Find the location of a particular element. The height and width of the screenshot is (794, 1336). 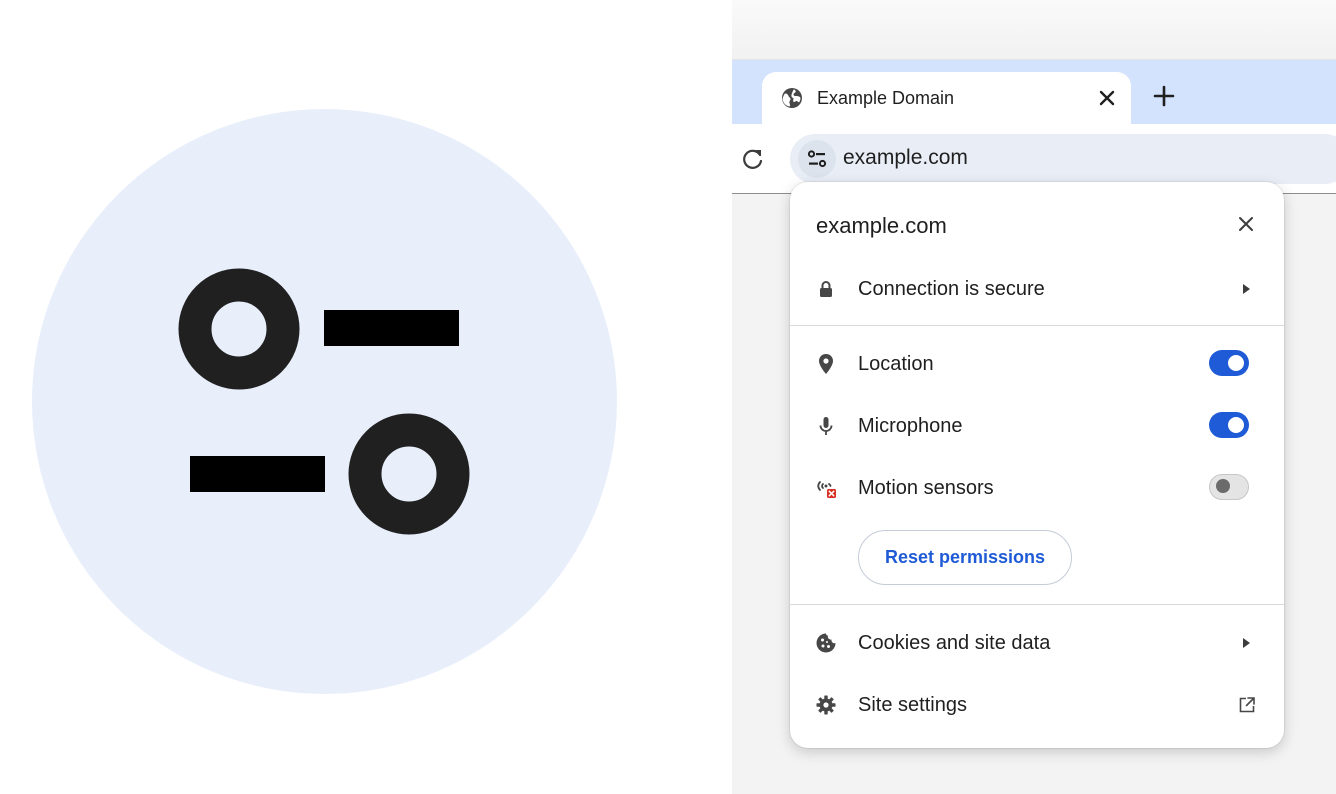

connection-row: Connection is secure is located at coordinates (1037, 289).